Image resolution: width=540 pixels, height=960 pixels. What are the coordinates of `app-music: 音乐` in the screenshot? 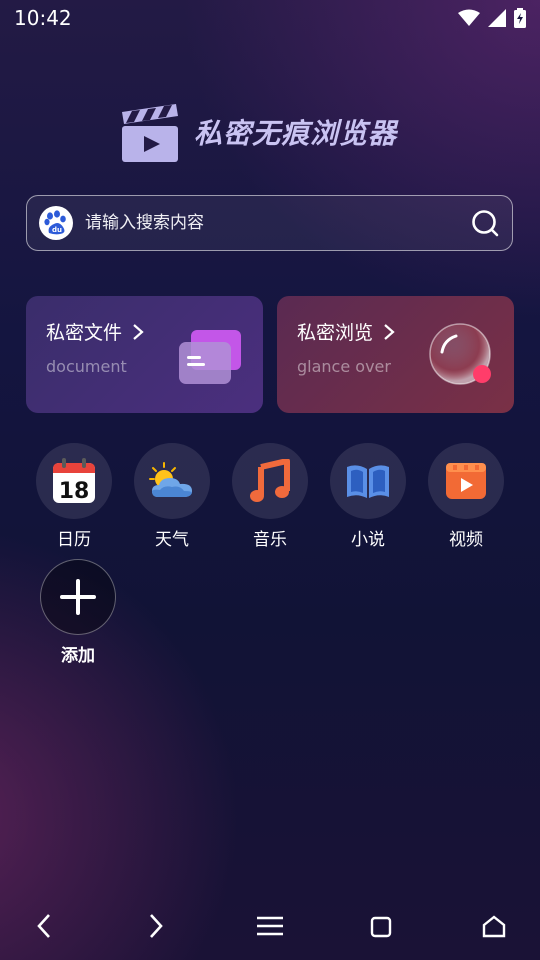 It's located at (270, 496).